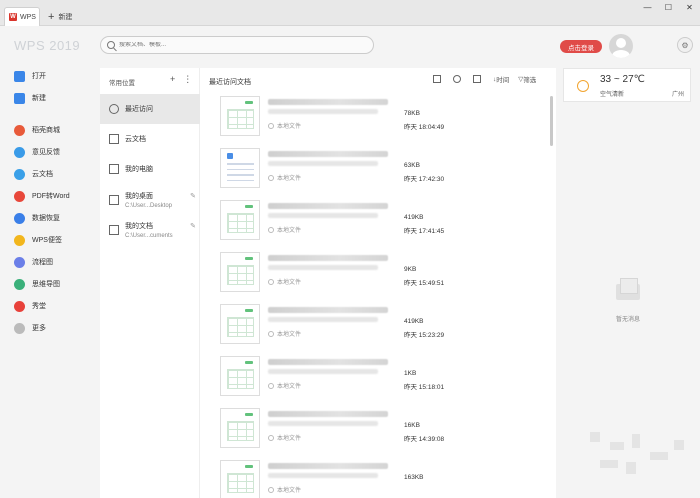 This screenshot has width=700, height=498. What do you see at coordinates (33, 262) in the screenshot?
I see `sidebar-item-8: 流程图` at bounding box center [33, 262].